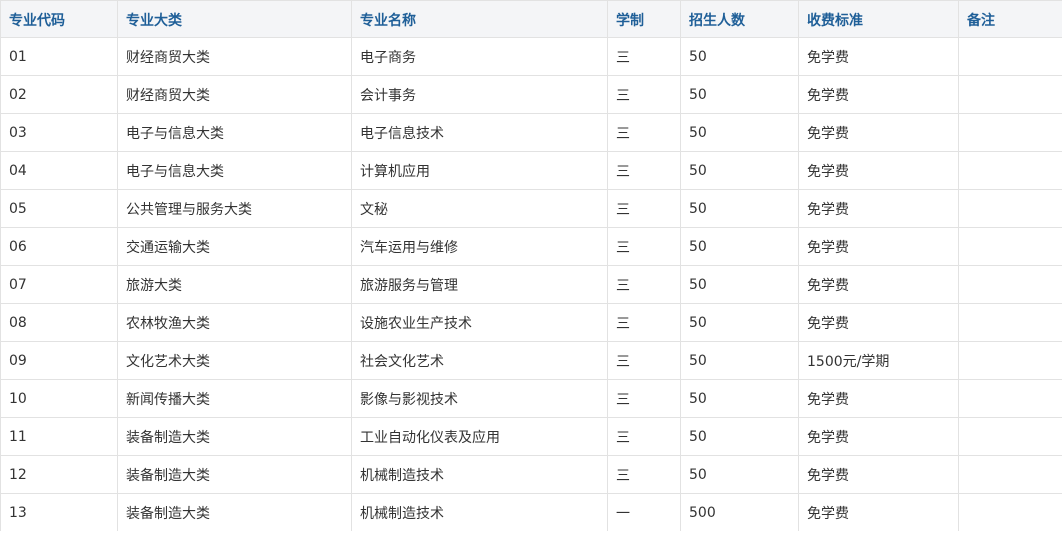 The height and width of the screenshot is (537, 1062). I want to click on table-row: 04 电子与信息大类 计算机应用三 50 免学费, so click(531, 170).